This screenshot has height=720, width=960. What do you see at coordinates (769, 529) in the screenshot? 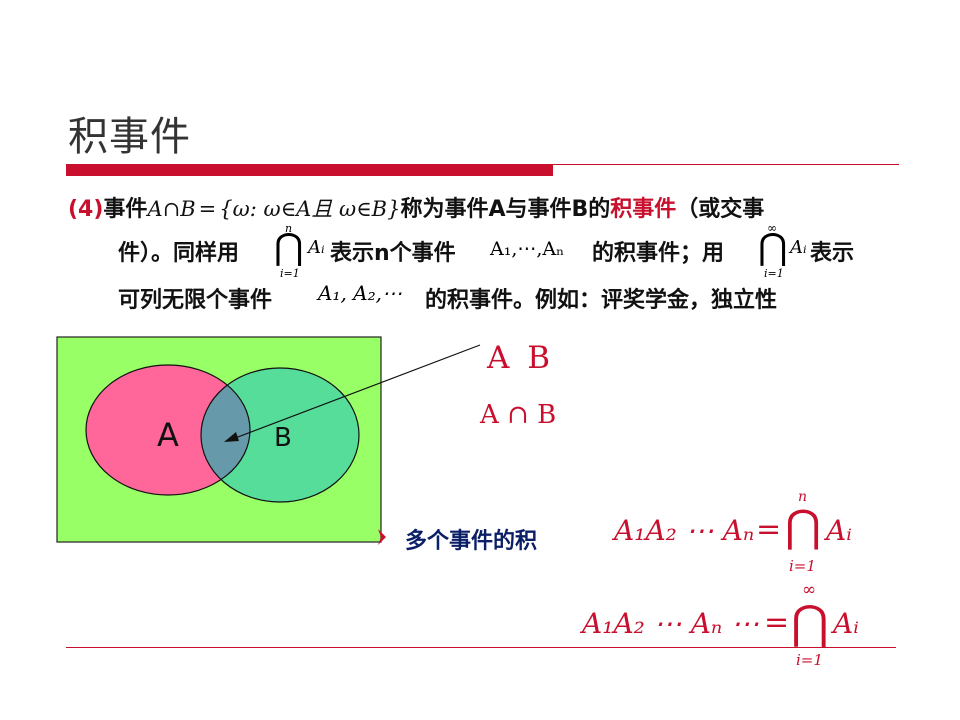
I see `eq1-eq: =` at bounding box center [769, 529].